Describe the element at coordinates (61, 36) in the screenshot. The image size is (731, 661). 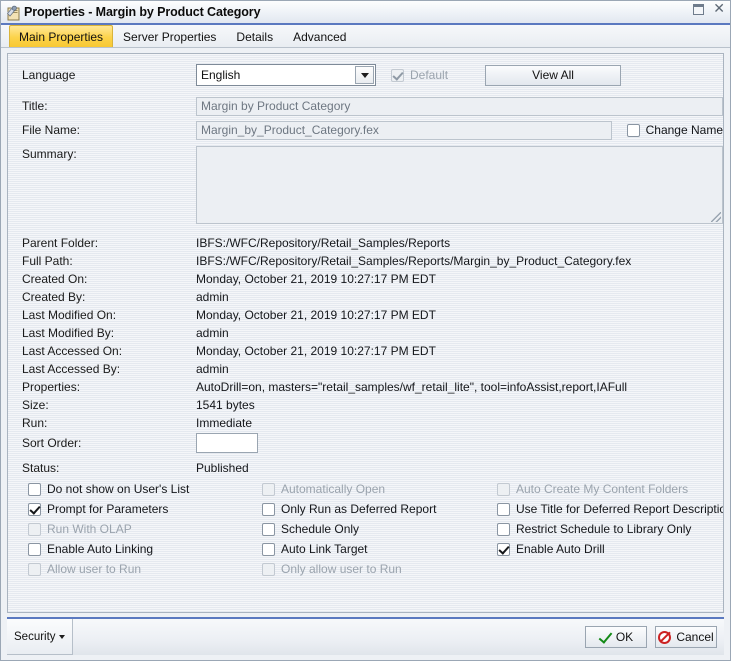
I see `tab-main-properties: Main Properties` at that location.